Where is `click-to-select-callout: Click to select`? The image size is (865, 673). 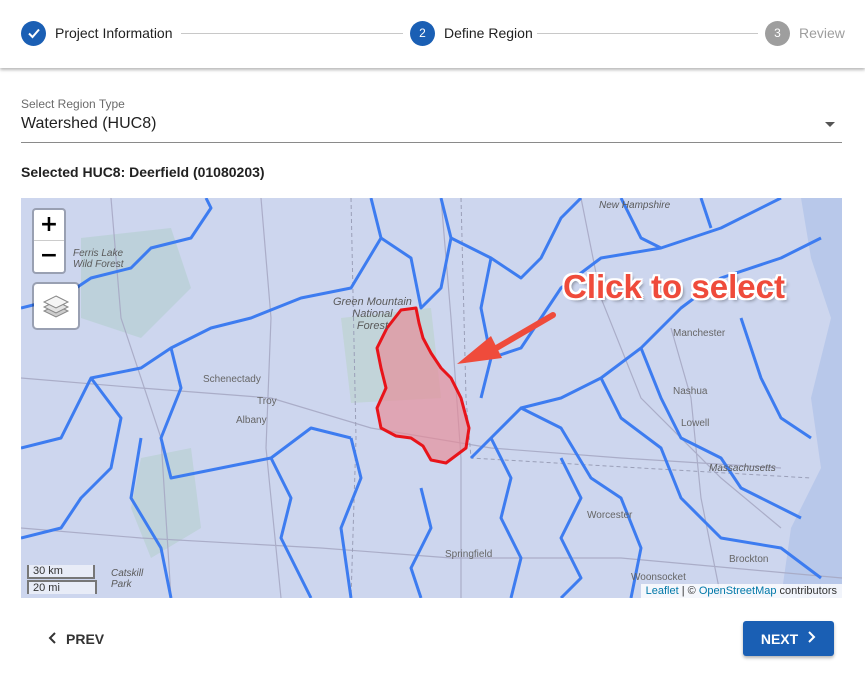 click-to-select-callout: Click to select is located at coordinates (674, 286).